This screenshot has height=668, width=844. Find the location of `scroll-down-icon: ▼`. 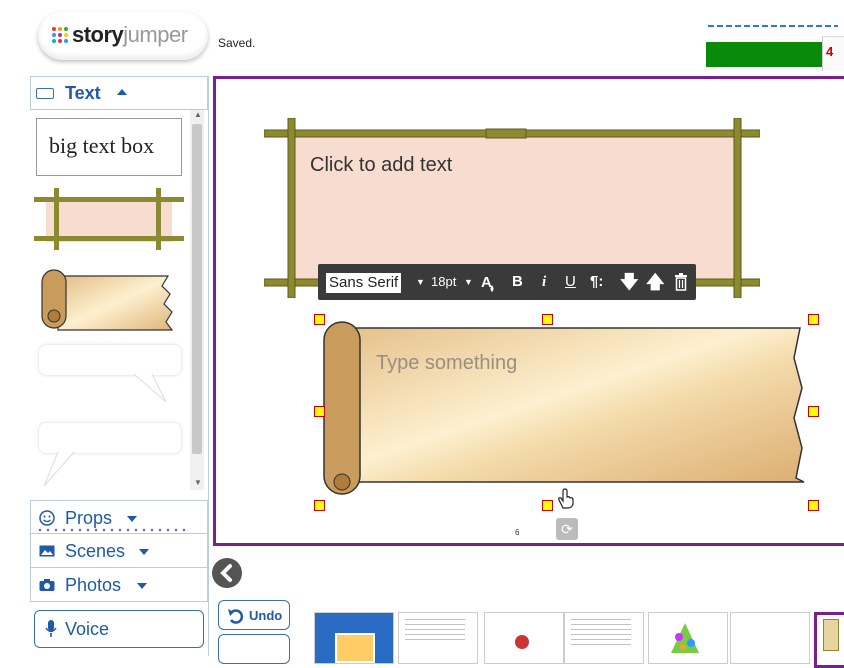

scroll-down-icon: ▼ is located at coordinates (198, 482).